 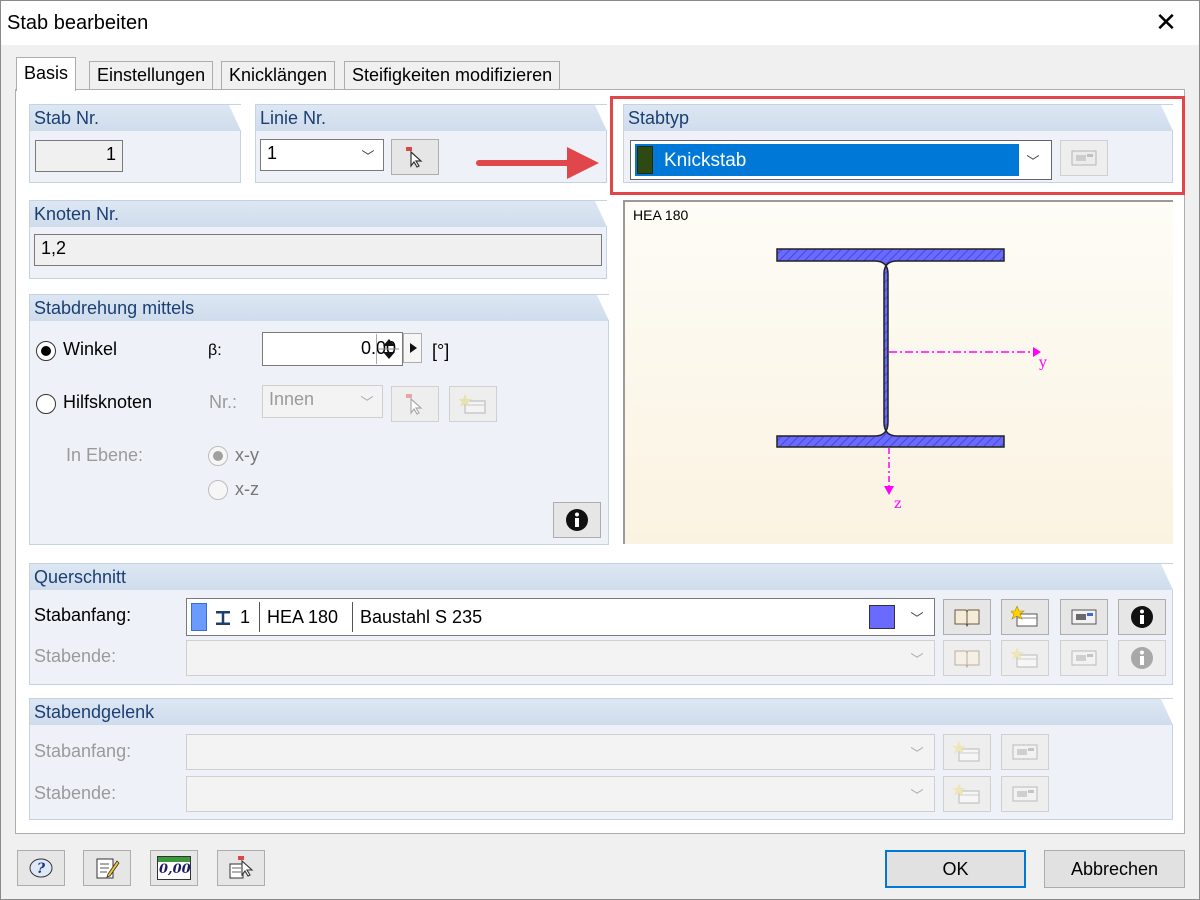 What do you see at coordinates (67, 118) in the screenshot?
I see `group-title: Stab Nr.` at bounding box center [67, 118].